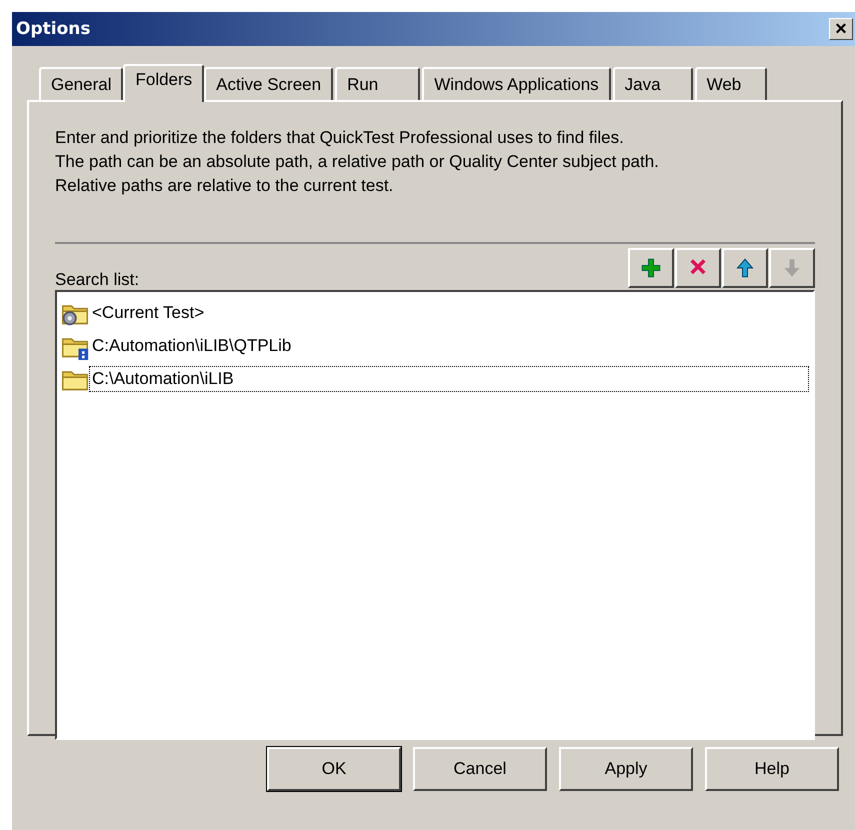 Image resolution: width=855 pixels, height=830 pixels. Describe the element at coordinates (334, 769) in the screenshot. I see `dialog-button: OK` at that location.